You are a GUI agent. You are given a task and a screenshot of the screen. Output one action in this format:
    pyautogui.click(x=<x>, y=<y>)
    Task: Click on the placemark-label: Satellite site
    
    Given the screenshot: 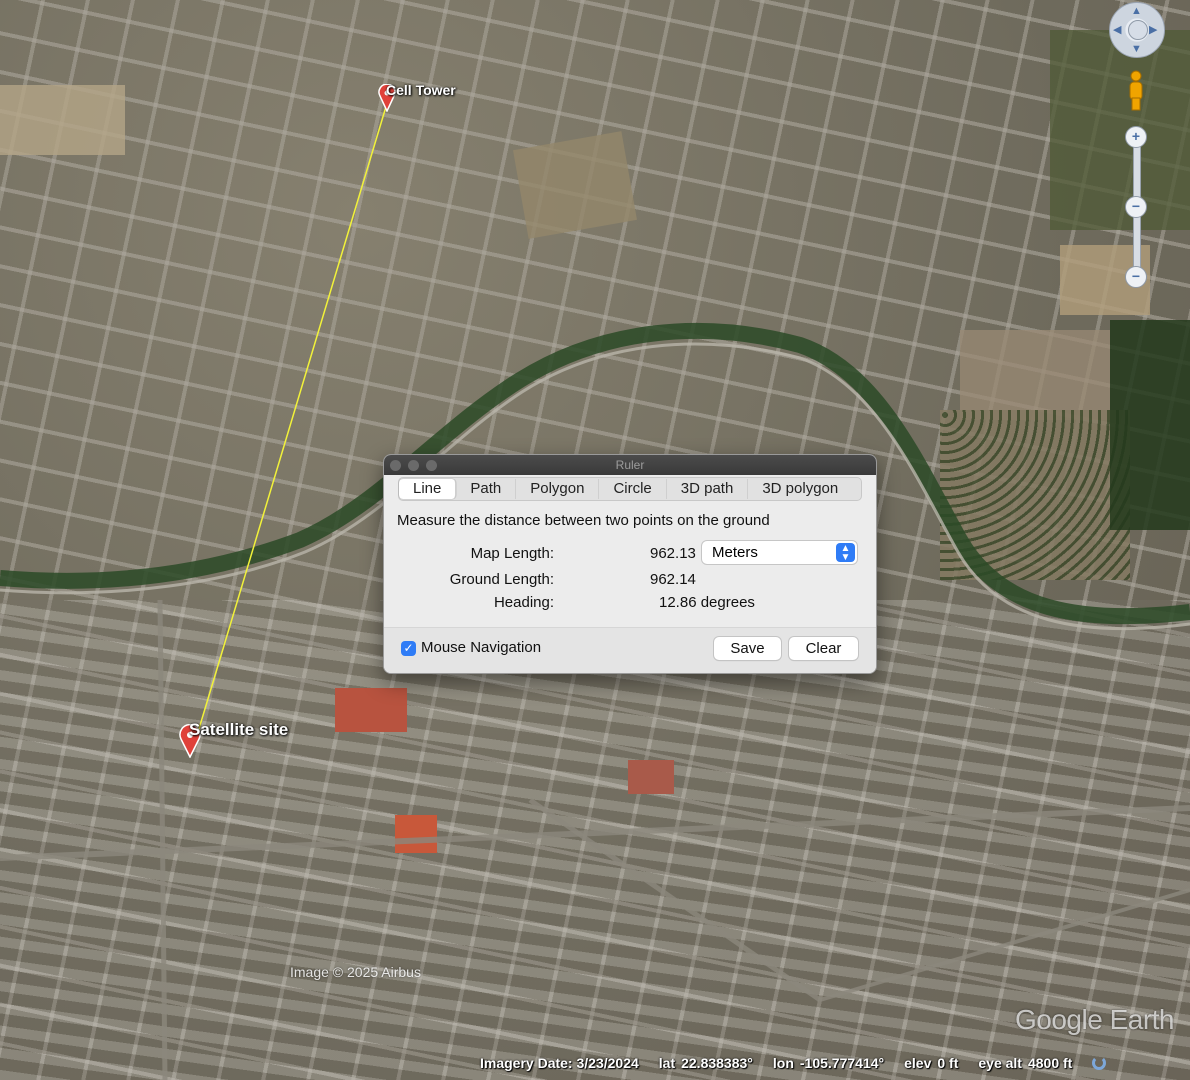 What is the action you would take?
    pyautogui.click(x=238, y=730)
    